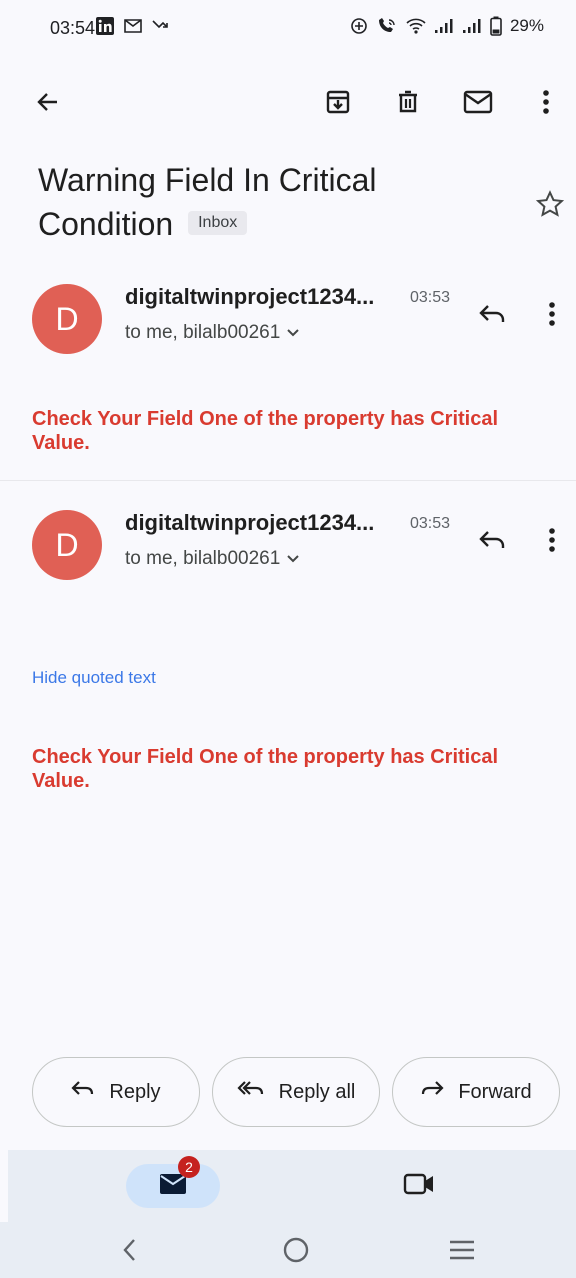  Describe the element at coordinates (48, 102) in the screenshot. I see `back-arrow-icon` at that location.